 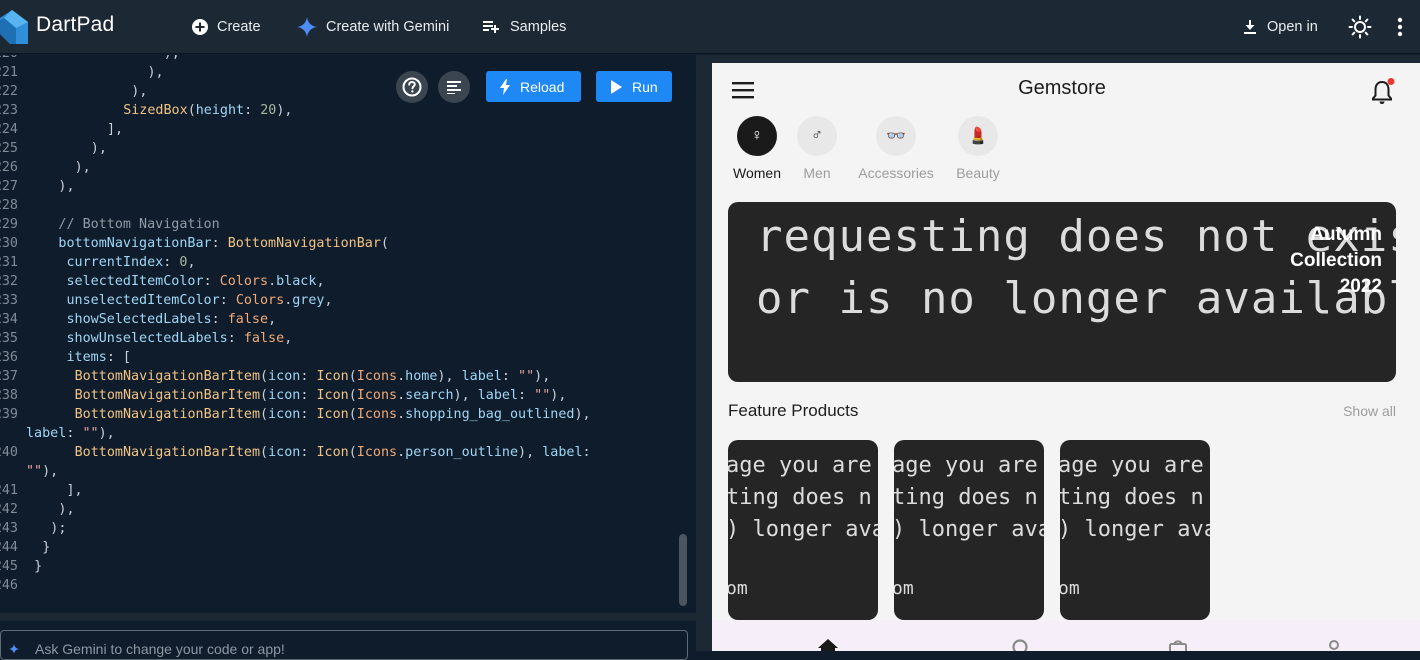 I want to click on bolt-icon, so click(x=505, y=86).